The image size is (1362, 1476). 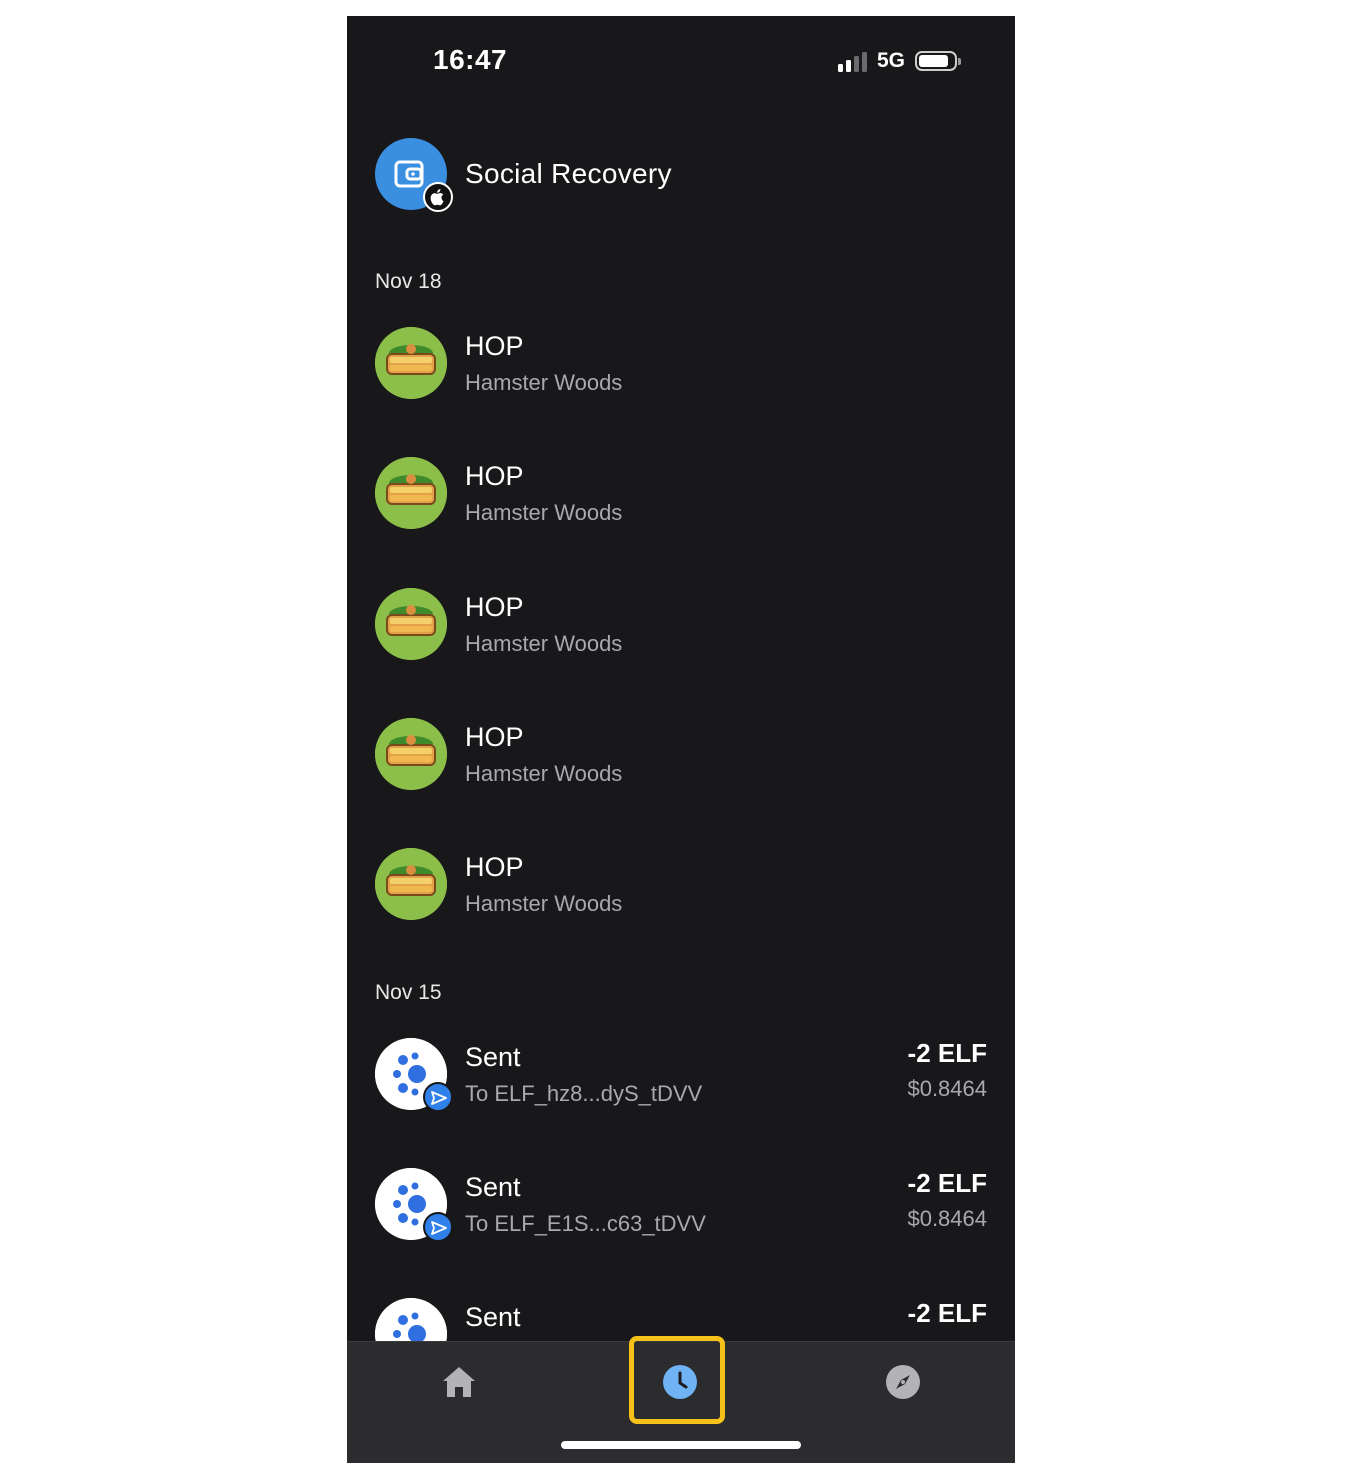 What do you see at coordinates (568, 173) in the screenshot?
I see `page-title: Social Recovery` at bounding box center [568, 173].